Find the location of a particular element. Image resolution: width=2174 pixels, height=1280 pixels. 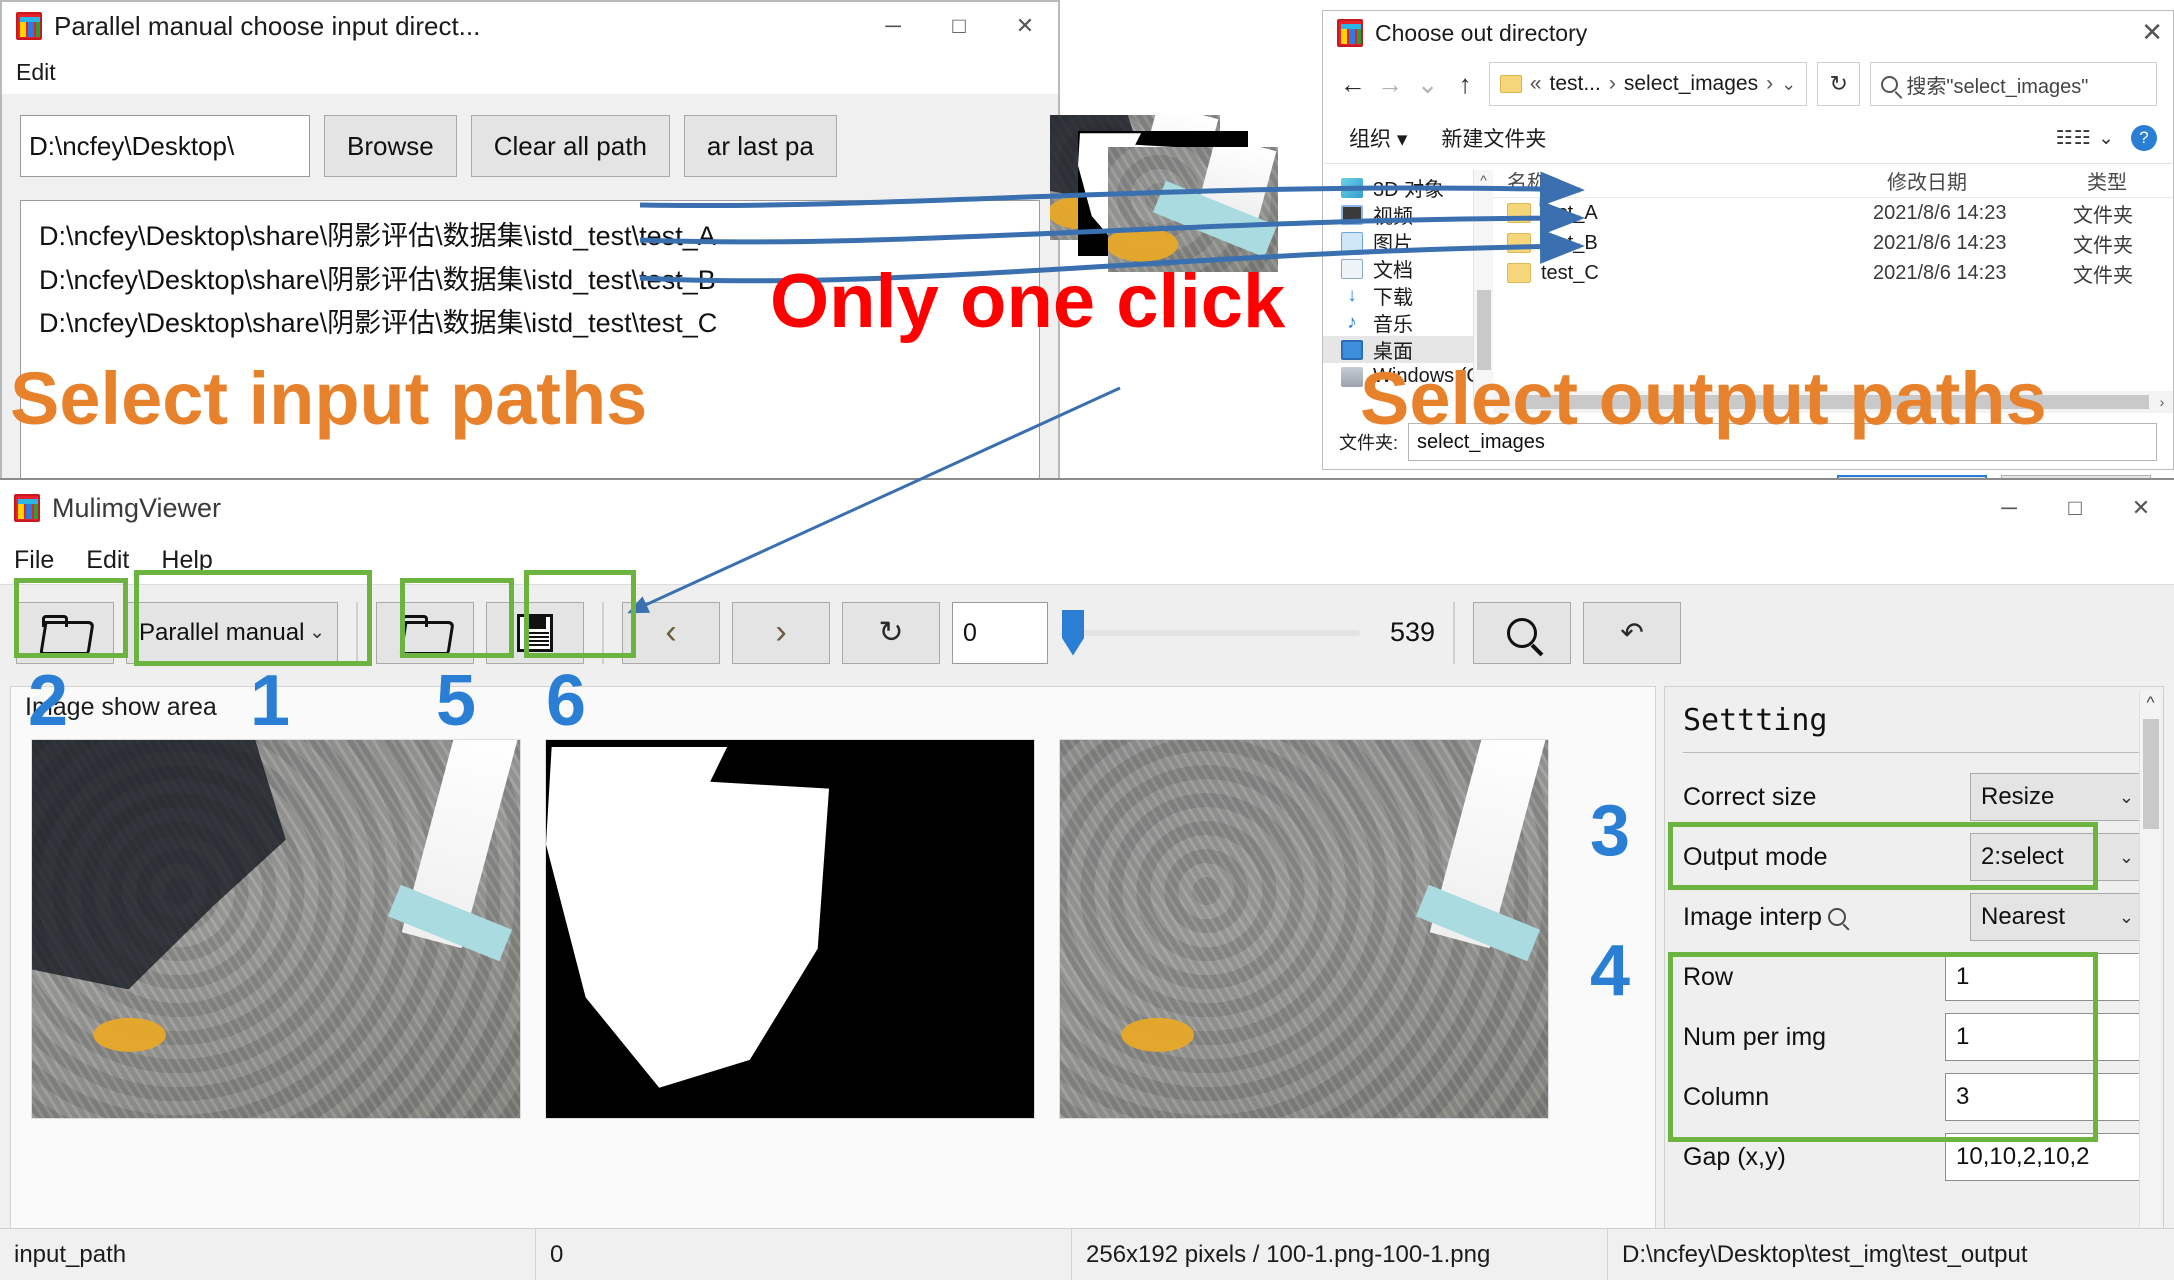

highlight-box-grid is located at coordinates (1883, 1047).